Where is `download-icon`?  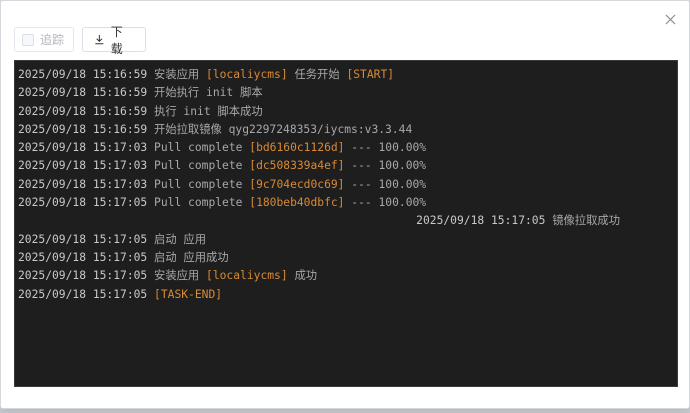
download-icon is located at coordinates (99, 40).